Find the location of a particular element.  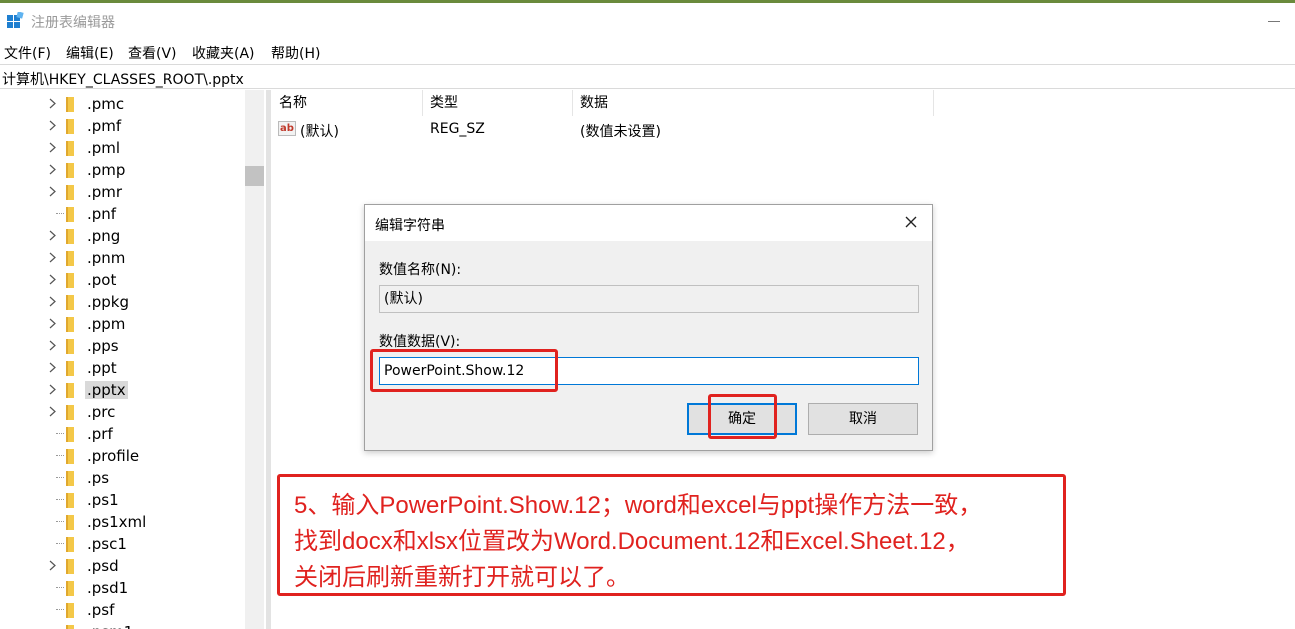

tree-item: .pmr is located at coordinates (122, 192).